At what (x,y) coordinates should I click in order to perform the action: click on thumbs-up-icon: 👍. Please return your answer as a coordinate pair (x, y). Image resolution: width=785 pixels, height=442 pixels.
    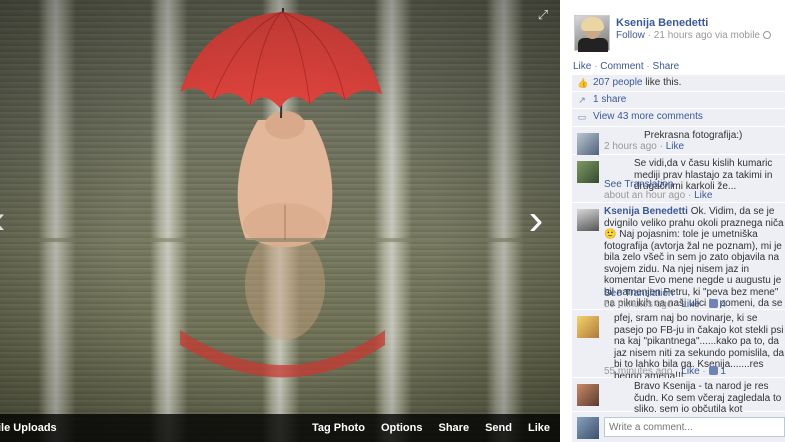
    Looking at the image, I should click on (583, 83).